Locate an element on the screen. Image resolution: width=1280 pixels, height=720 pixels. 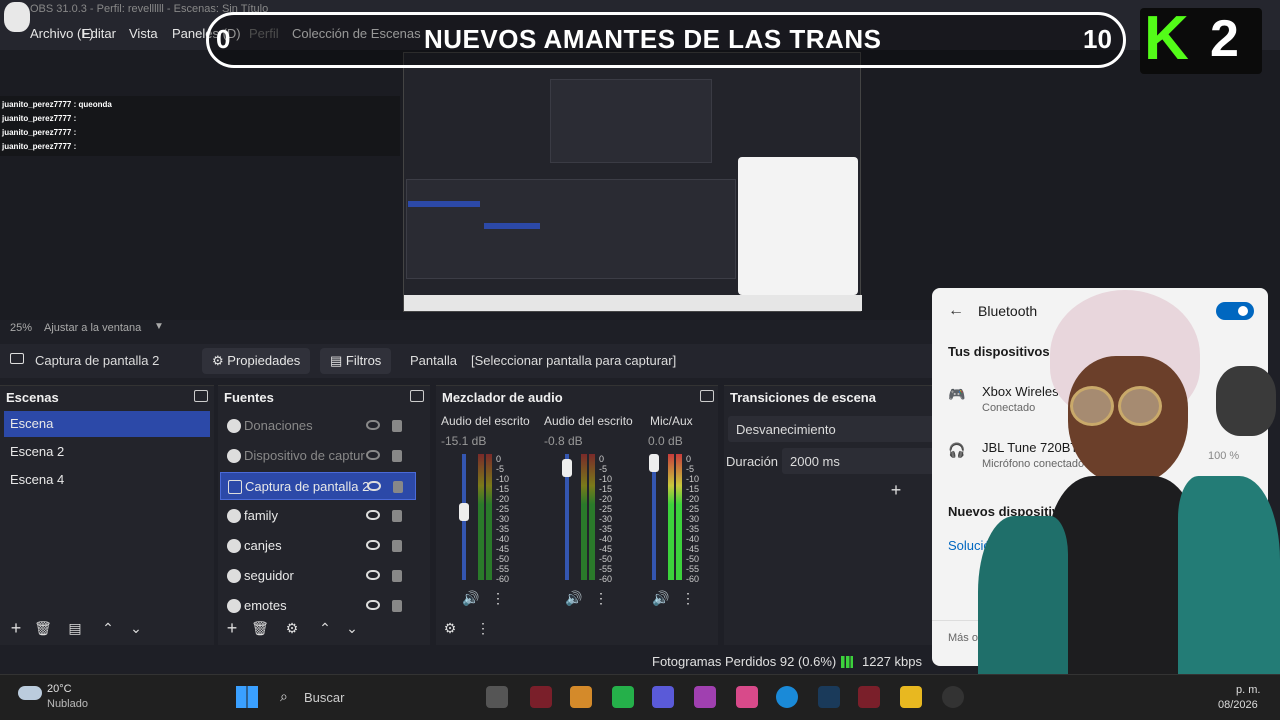
transition-select: Desvanecimiento is located at coordinates (833, 429).